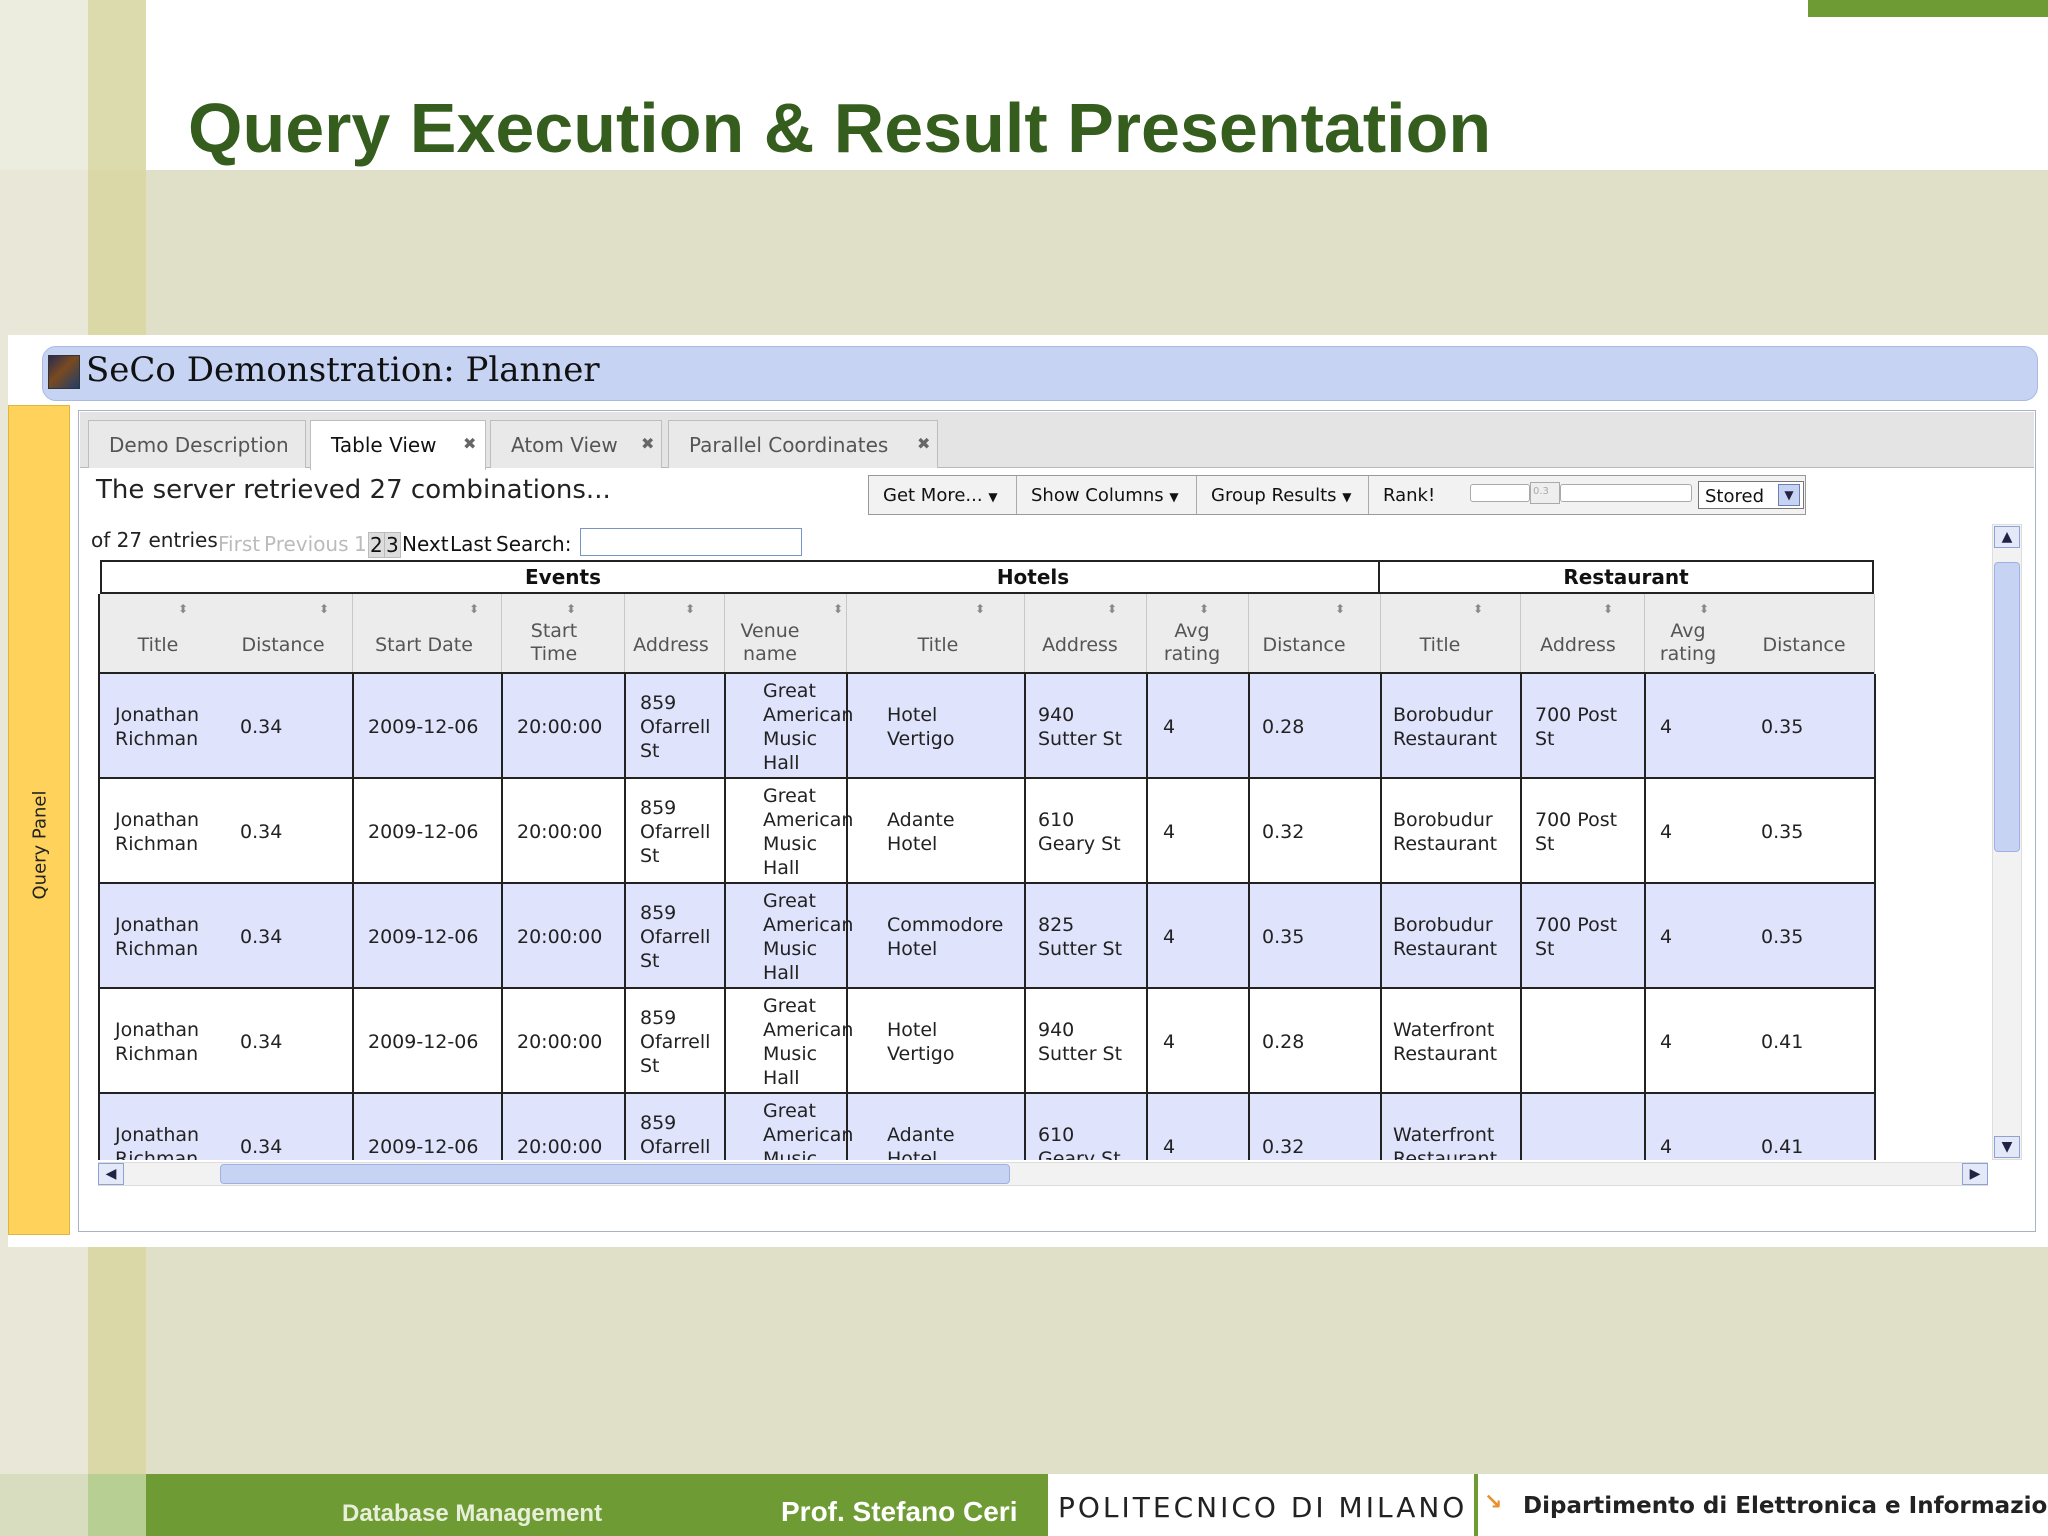 Image resolution: width=2048 pixels, height=1536 pixels. What do you see at coordinates (424, 645) in the screenshot?
I see `column-header-label: Start Date` at bounding box center [424, 645].